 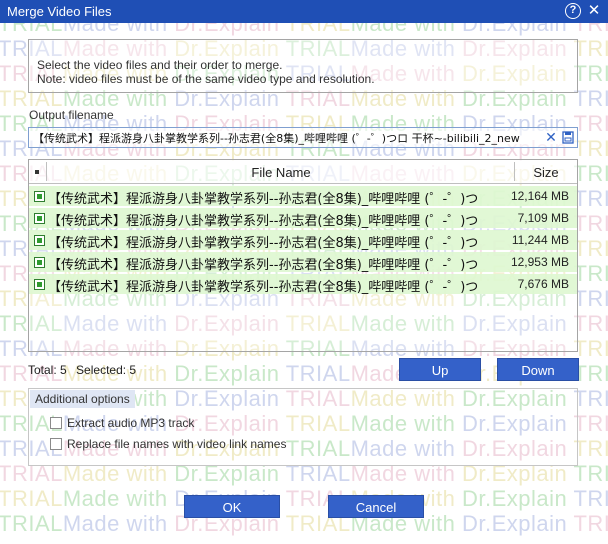 I want to click on replace-names-checkbox, so click(x=56, y=444).